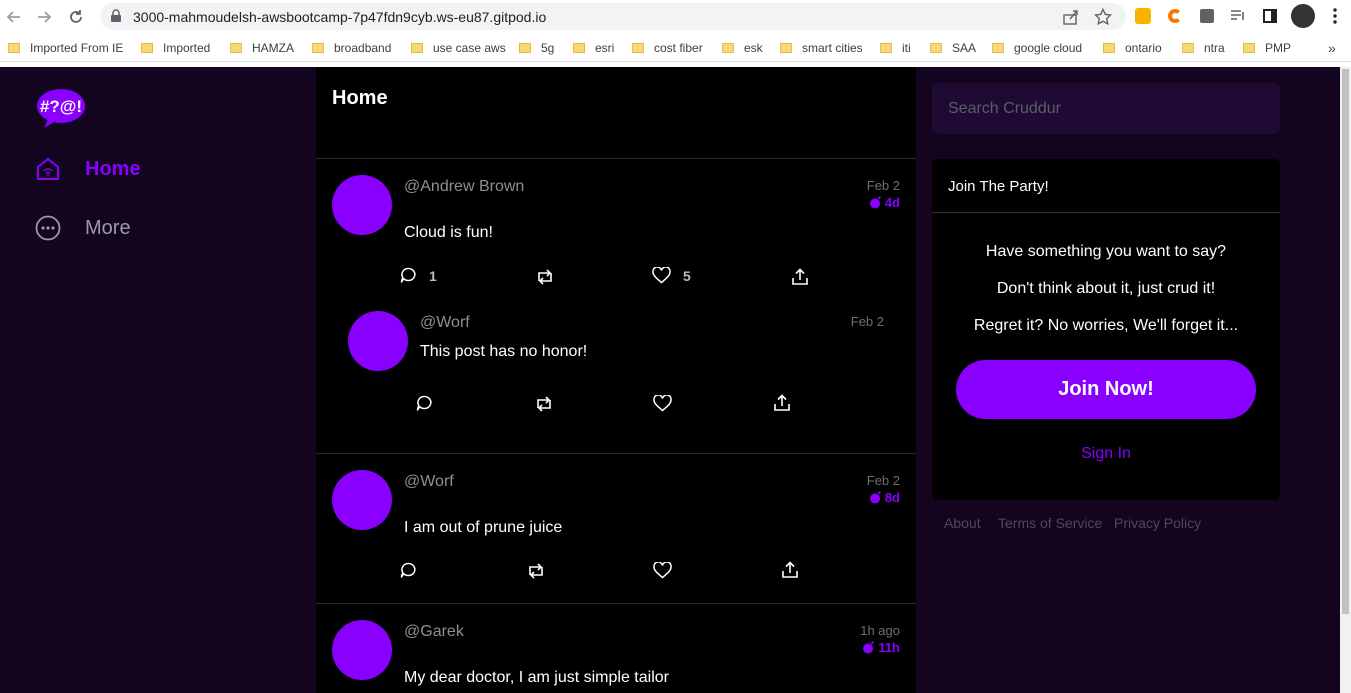 This screenshot has width=1351, height=693. Describe the element at coordinates (1106, 389) in the screenshot. I see `join-now-button: Join Now!` at that location.